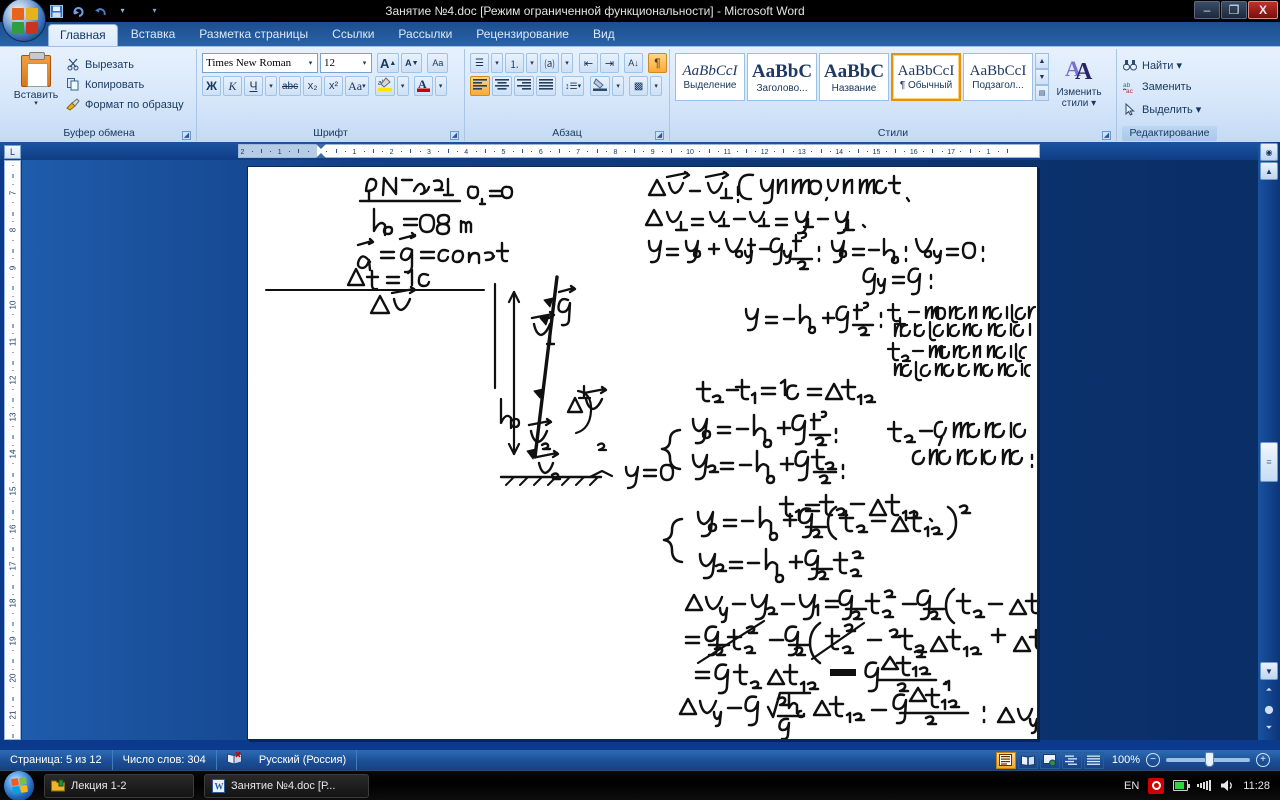  Describe the element at coordinates (588, 63) in the screenshot. I see `decrease-indent-button: ⇤` at that location.